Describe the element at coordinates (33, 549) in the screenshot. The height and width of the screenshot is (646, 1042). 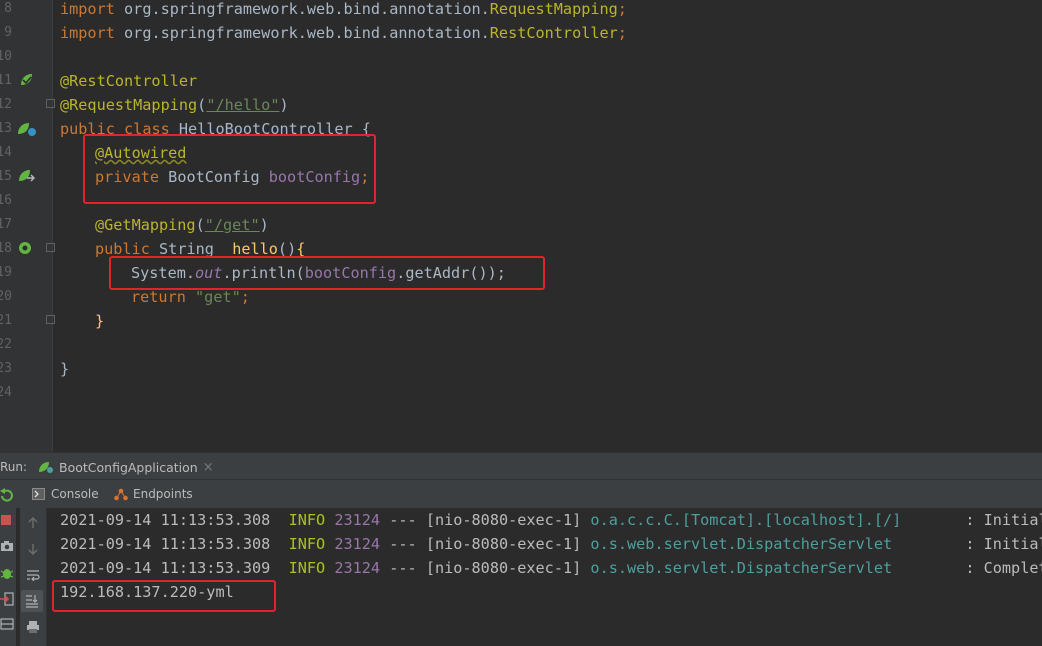
I see `arrow-down-icon` at that location.